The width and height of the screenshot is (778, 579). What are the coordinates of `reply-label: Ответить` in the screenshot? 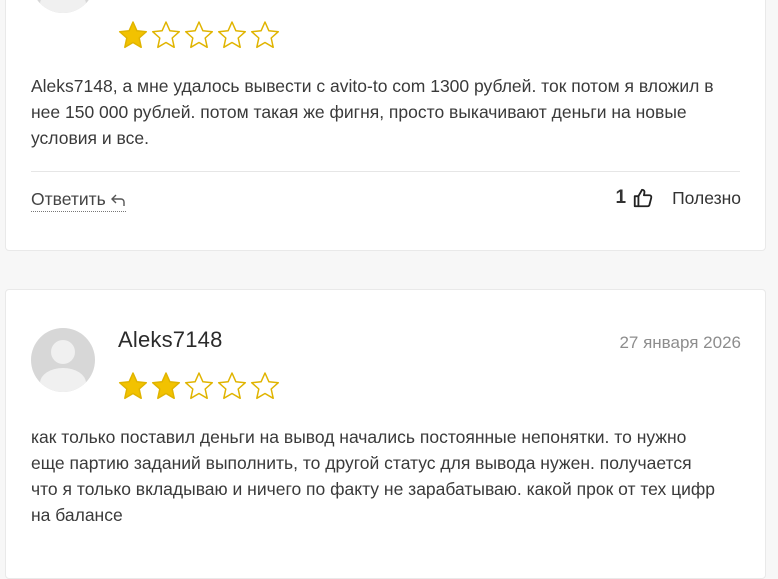 It's located at (68, 199).